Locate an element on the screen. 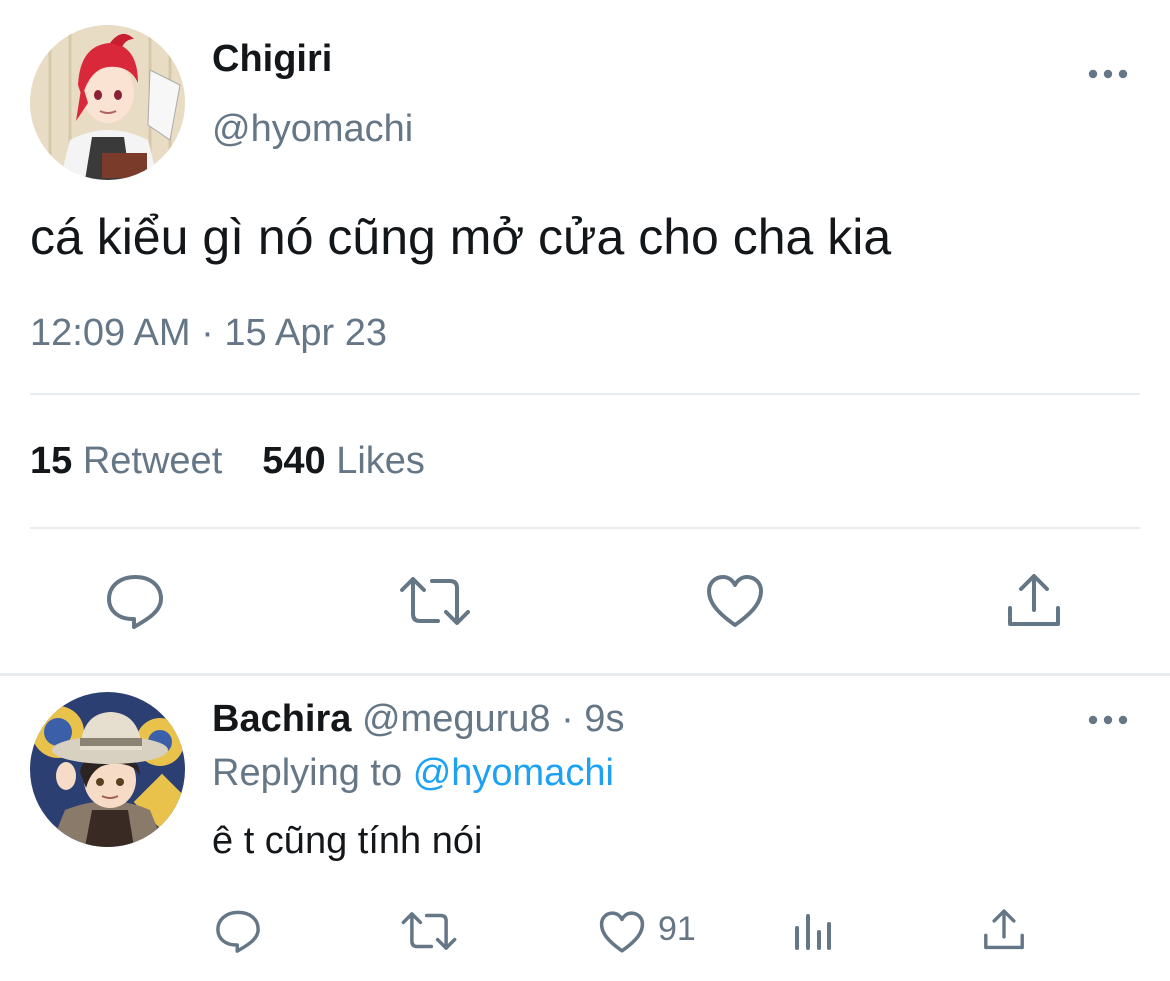  retweet-stat: 15 Retweet is located at coordinates (126, 461).